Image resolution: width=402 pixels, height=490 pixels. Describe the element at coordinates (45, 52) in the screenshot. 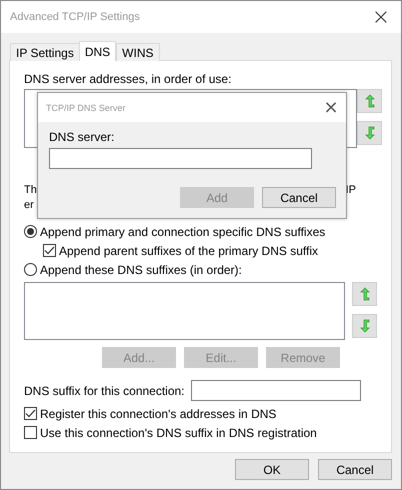

I see `tab: IP Settings` at that location.